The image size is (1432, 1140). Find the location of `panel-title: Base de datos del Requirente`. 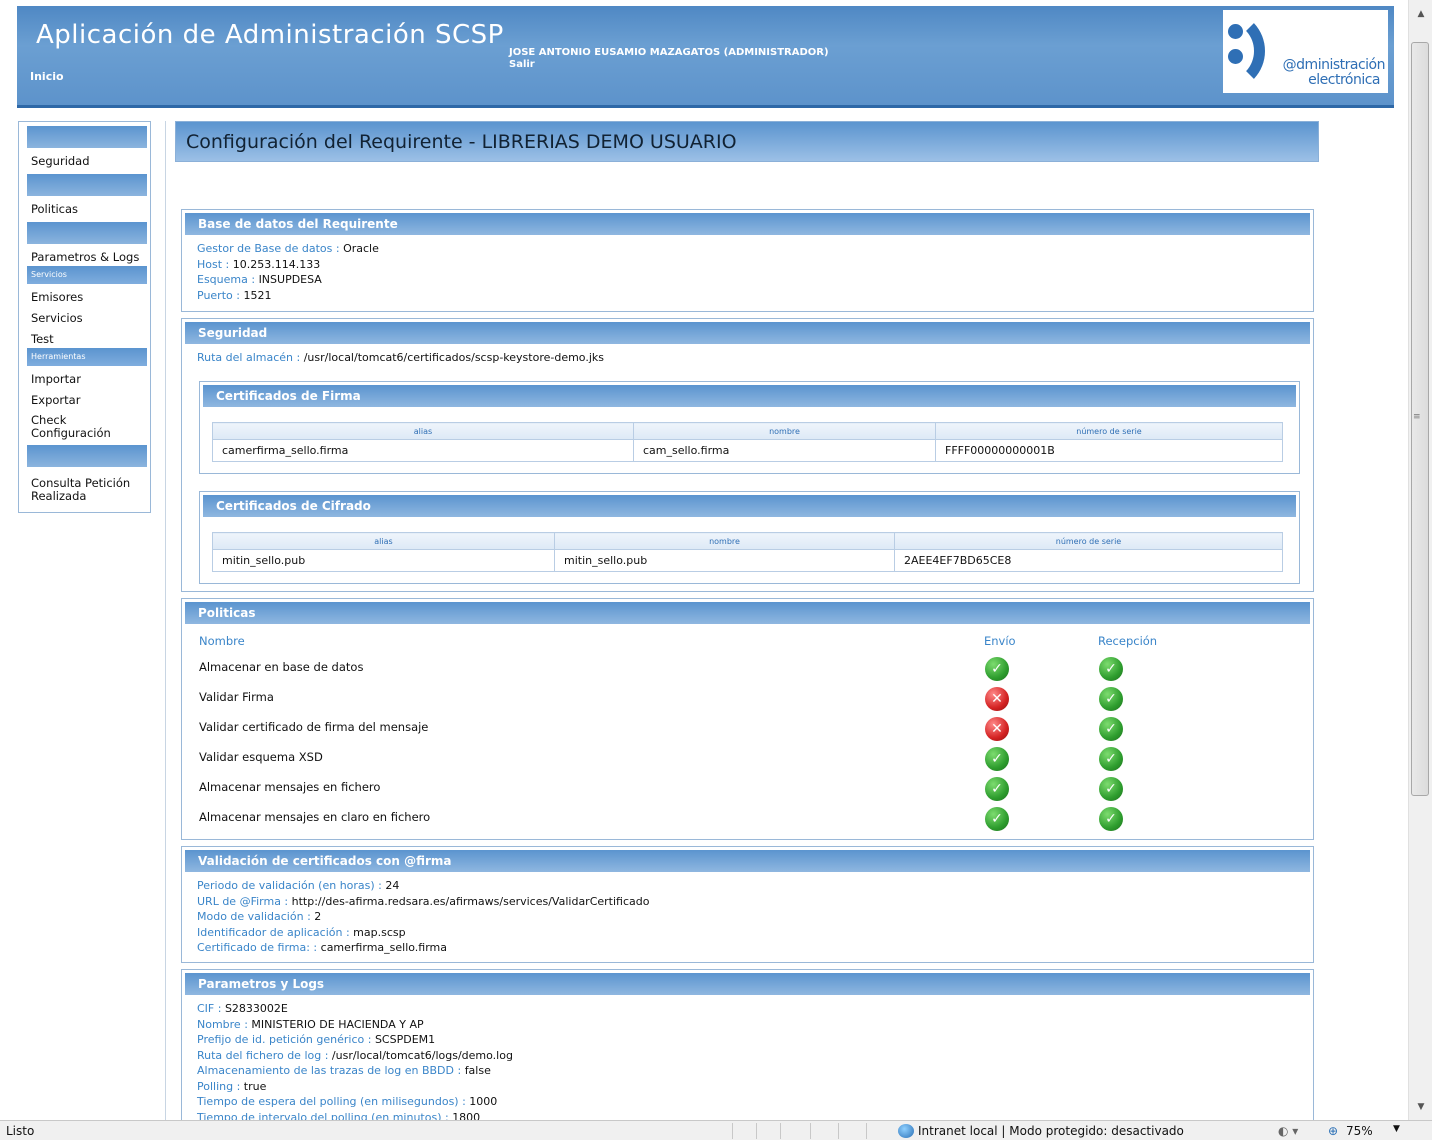

panel-title: Base de datos del Requirente is located at coordinates (747, 224).